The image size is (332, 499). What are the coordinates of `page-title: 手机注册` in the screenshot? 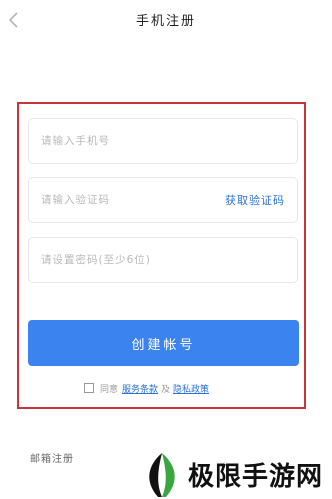 It's located at (165, 21).